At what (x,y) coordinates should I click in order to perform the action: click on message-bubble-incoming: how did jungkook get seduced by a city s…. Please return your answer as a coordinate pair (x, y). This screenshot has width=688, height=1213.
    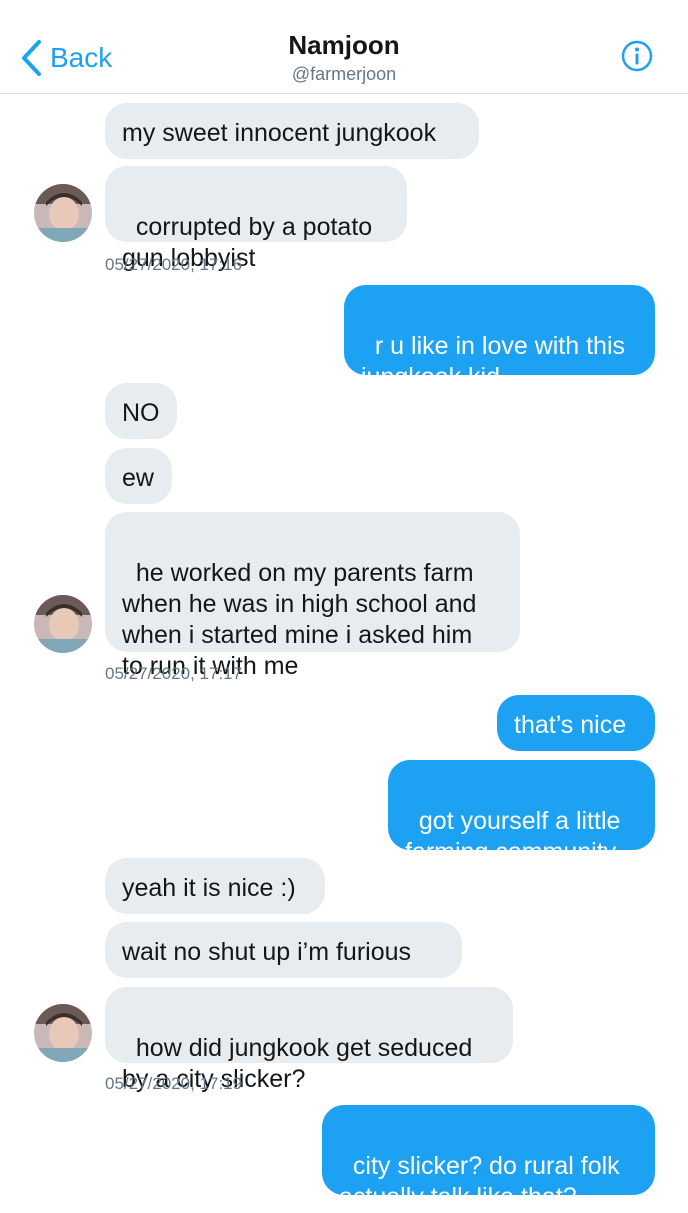
    Looking at the image, I should click on (309, 1040).